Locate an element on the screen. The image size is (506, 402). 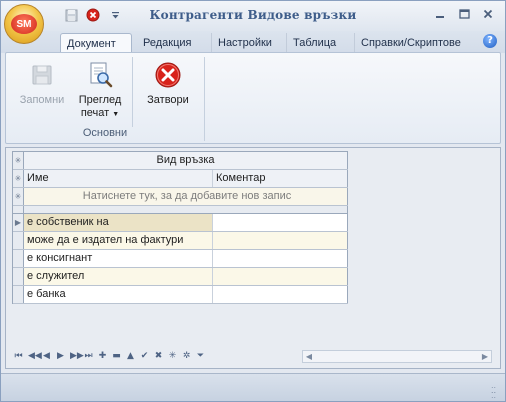
row-splitter is located at coordinates (180, 210).